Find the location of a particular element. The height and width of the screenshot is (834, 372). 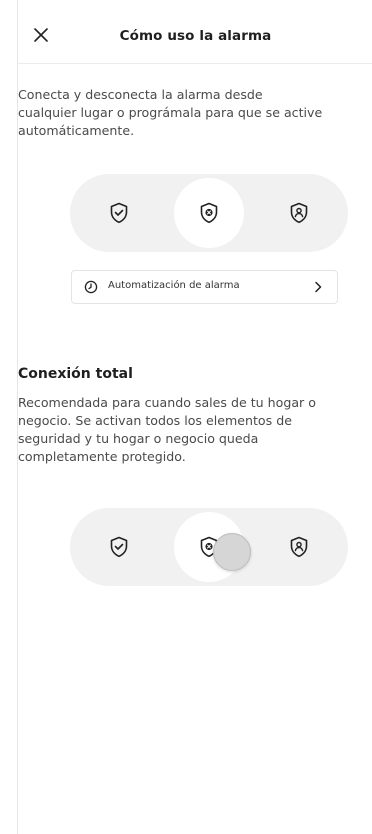

page-title: Cómo uso la alarma is located at coordinates (195, 36).